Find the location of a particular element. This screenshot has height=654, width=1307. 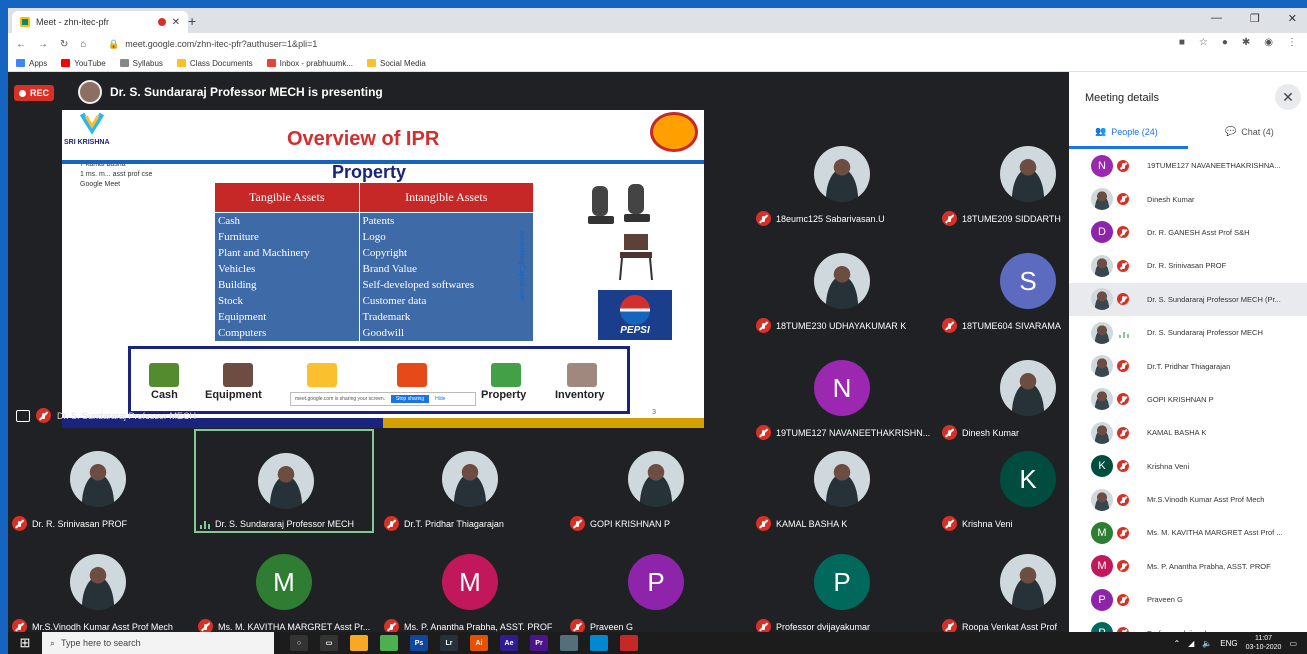

participant-name: 18TUME230 UDHAYAKUMAR K is located at coordinates (841, 325).